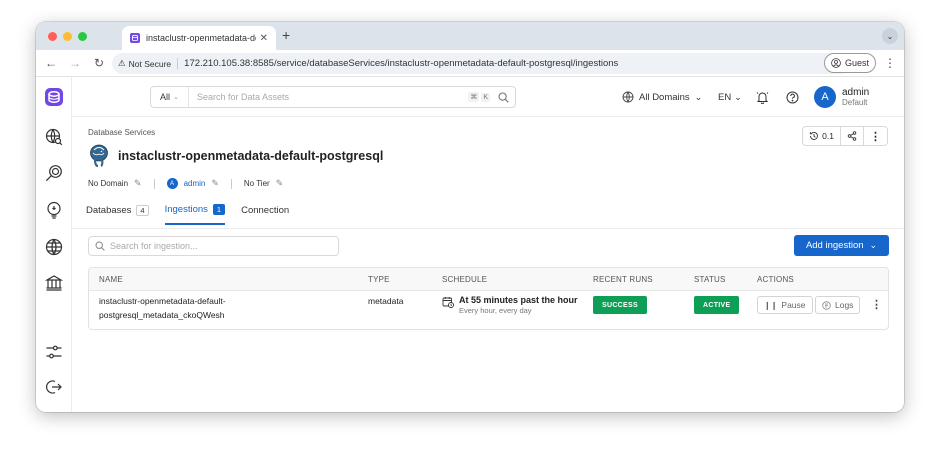 This screenshot has width=940, height=460. What do you see at coordinates (620, 305) in the screenshot?
I see `recent-run-badge: SUCCESS` at bounding box center [620, 305].